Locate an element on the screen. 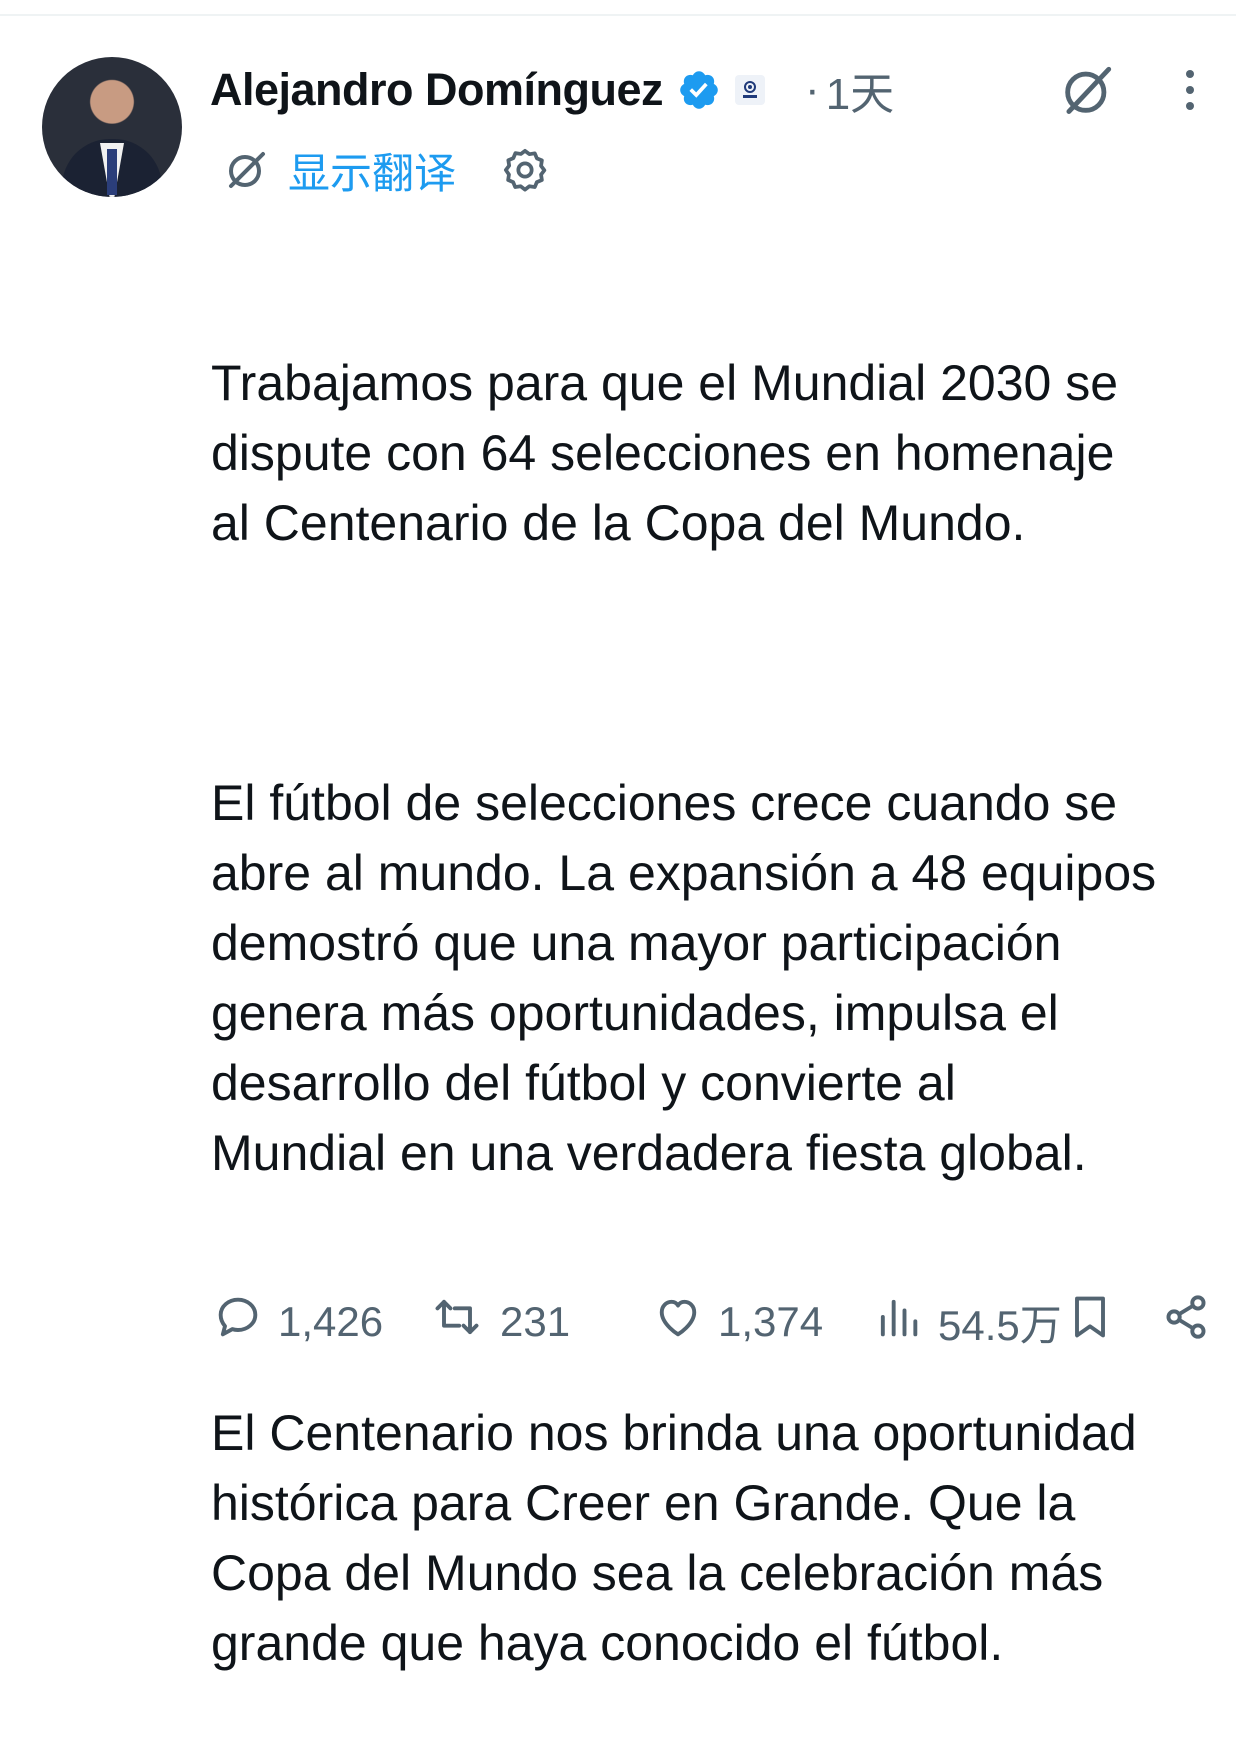 Image resolution: width=1236 pixels, height=1748 pixels. like-button: 1,374 is located at coordinates (737, 1322).